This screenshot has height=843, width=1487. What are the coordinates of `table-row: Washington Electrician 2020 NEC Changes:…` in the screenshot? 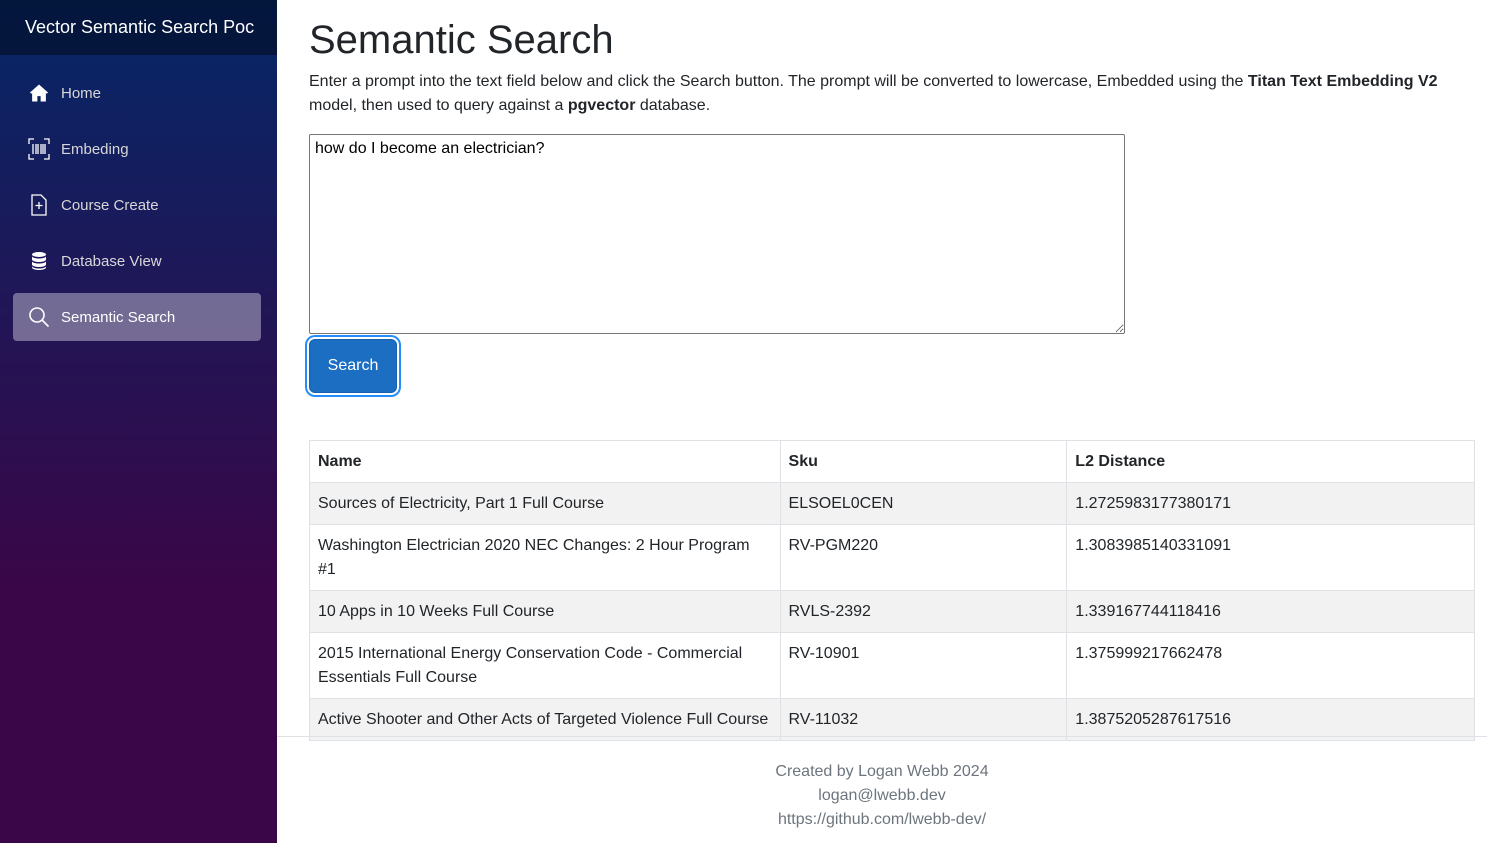 It's located at (892, 557).